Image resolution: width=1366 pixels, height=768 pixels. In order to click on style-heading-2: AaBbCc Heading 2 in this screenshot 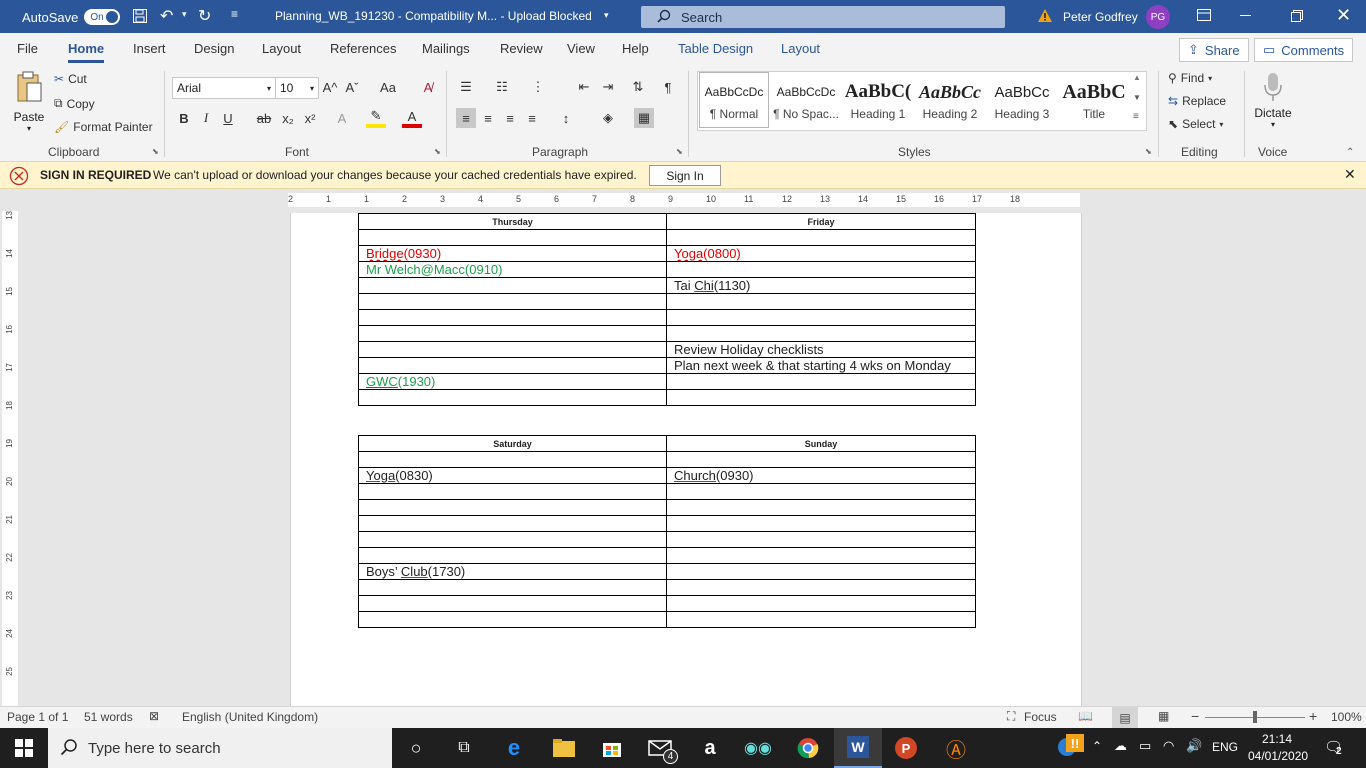, I will do `click(950, 100)`.